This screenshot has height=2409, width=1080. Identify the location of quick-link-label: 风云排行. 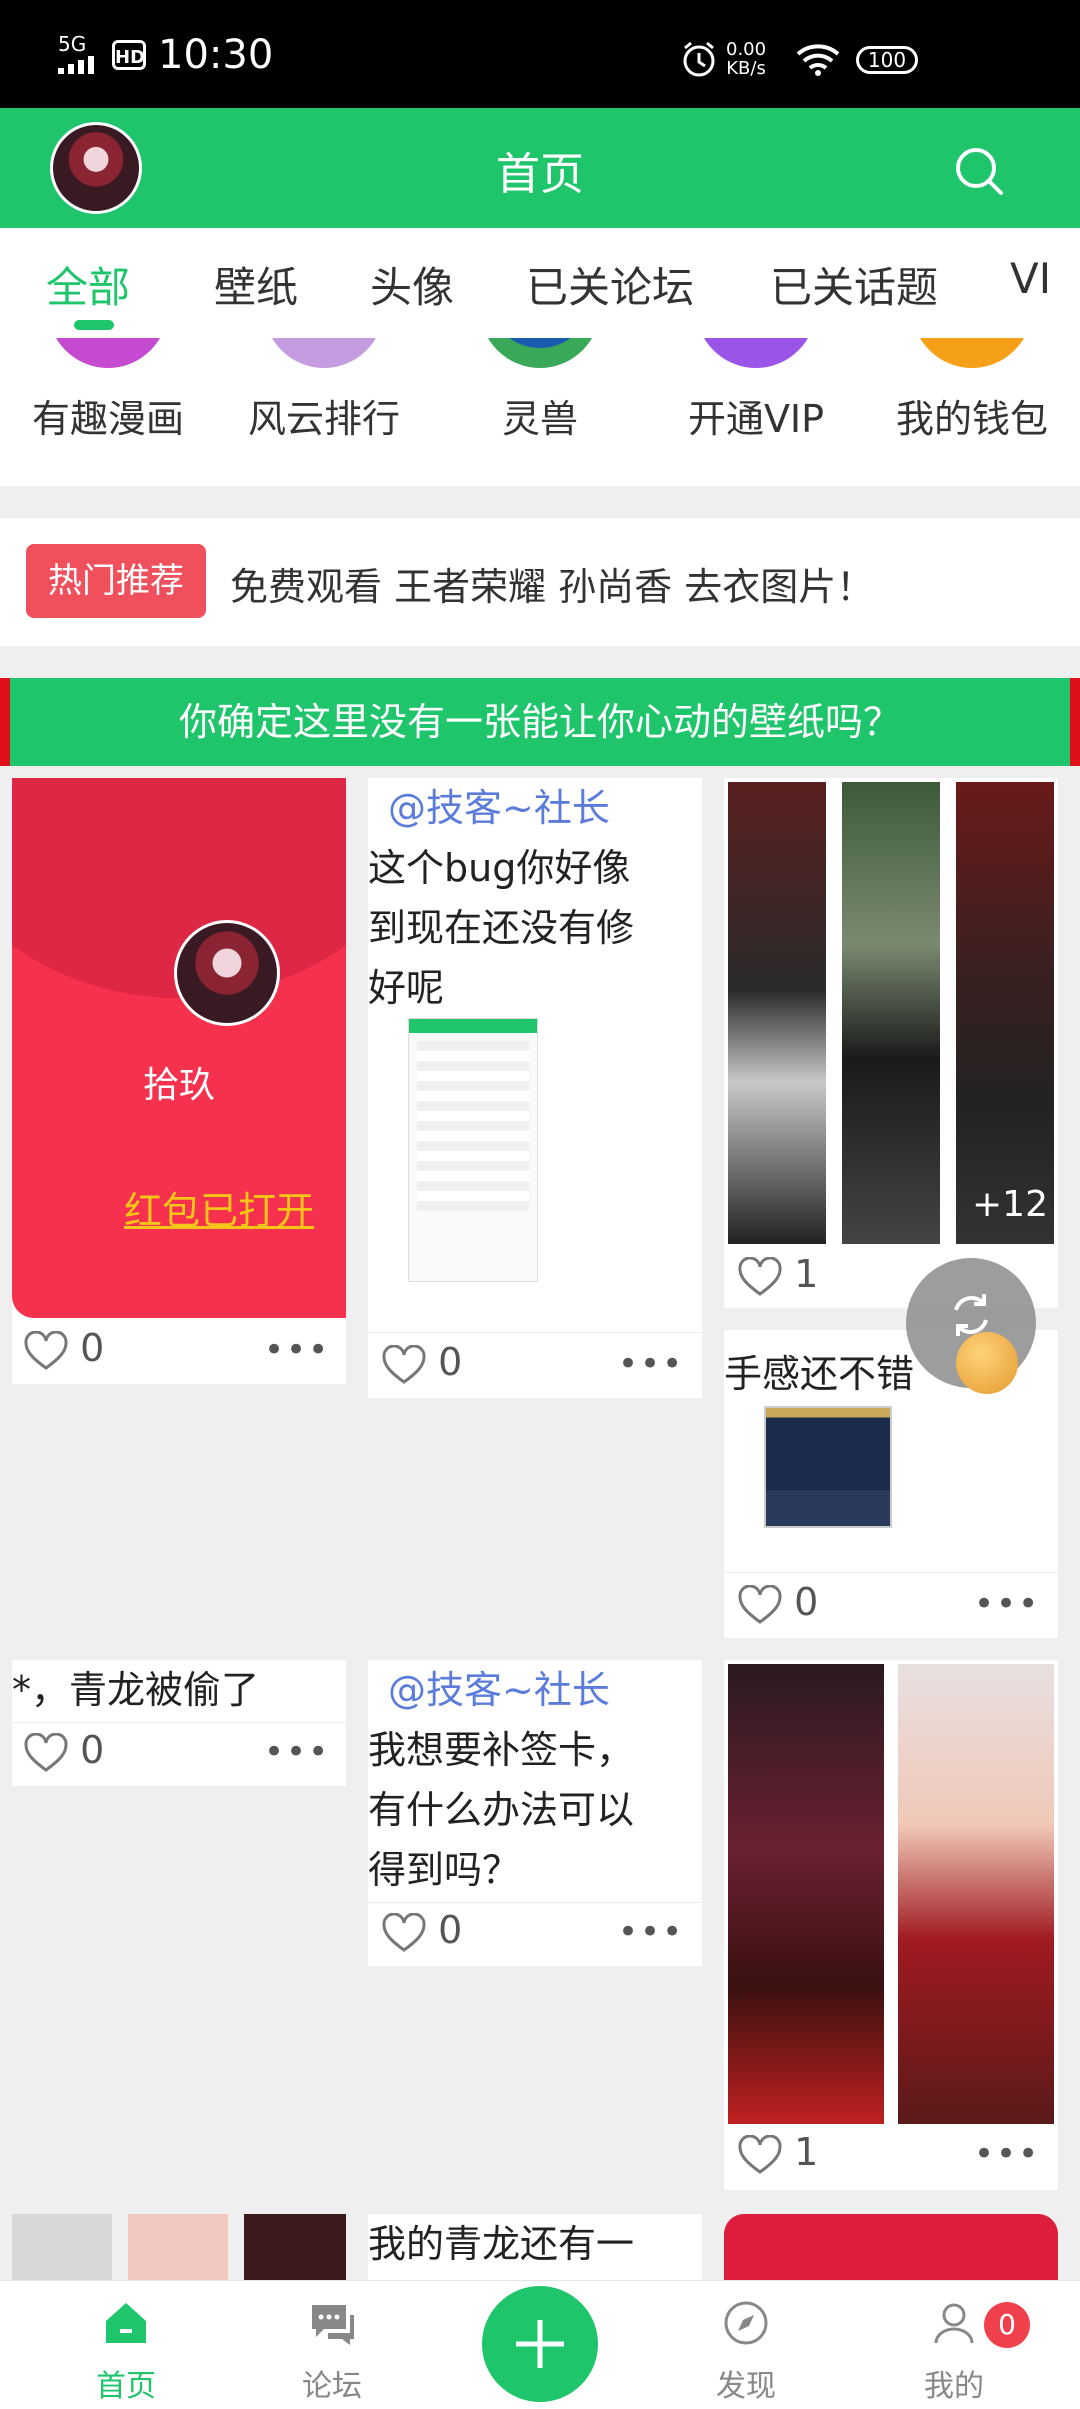
(323, 419).